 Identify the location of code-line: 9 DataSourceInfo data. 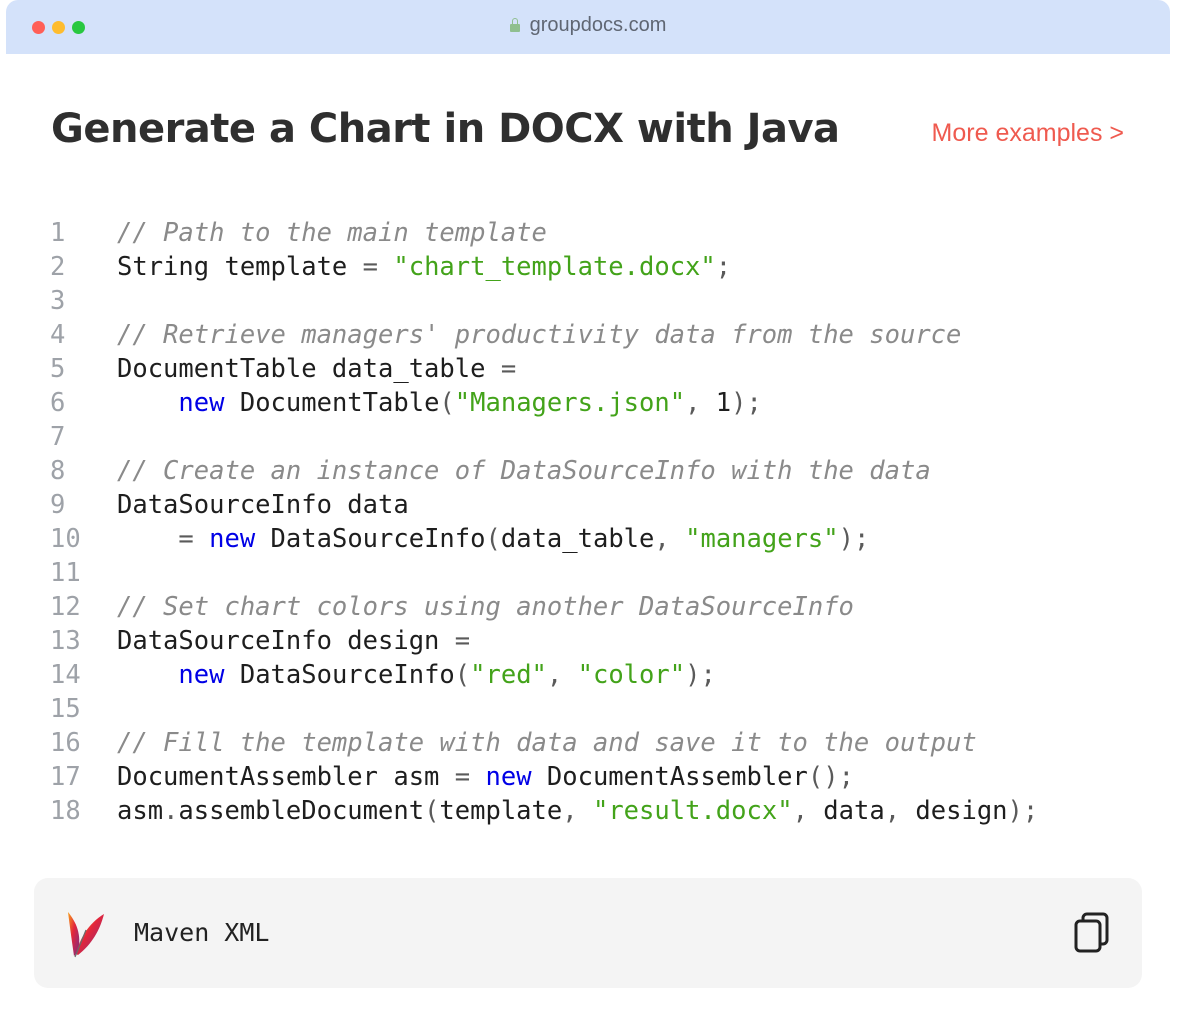
(588, 505).